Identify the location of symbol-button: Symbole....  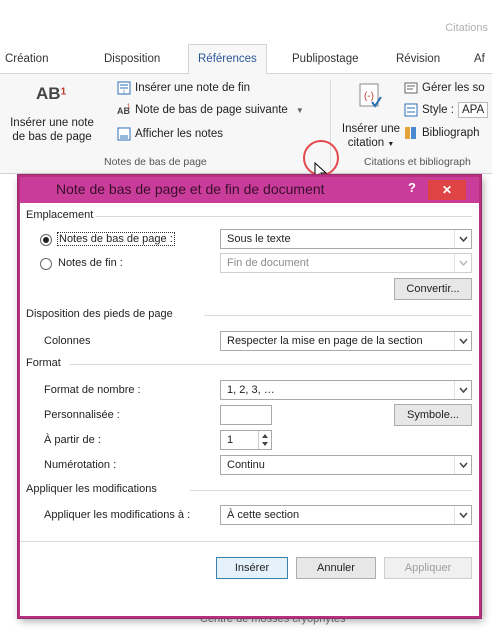
(433, 415).